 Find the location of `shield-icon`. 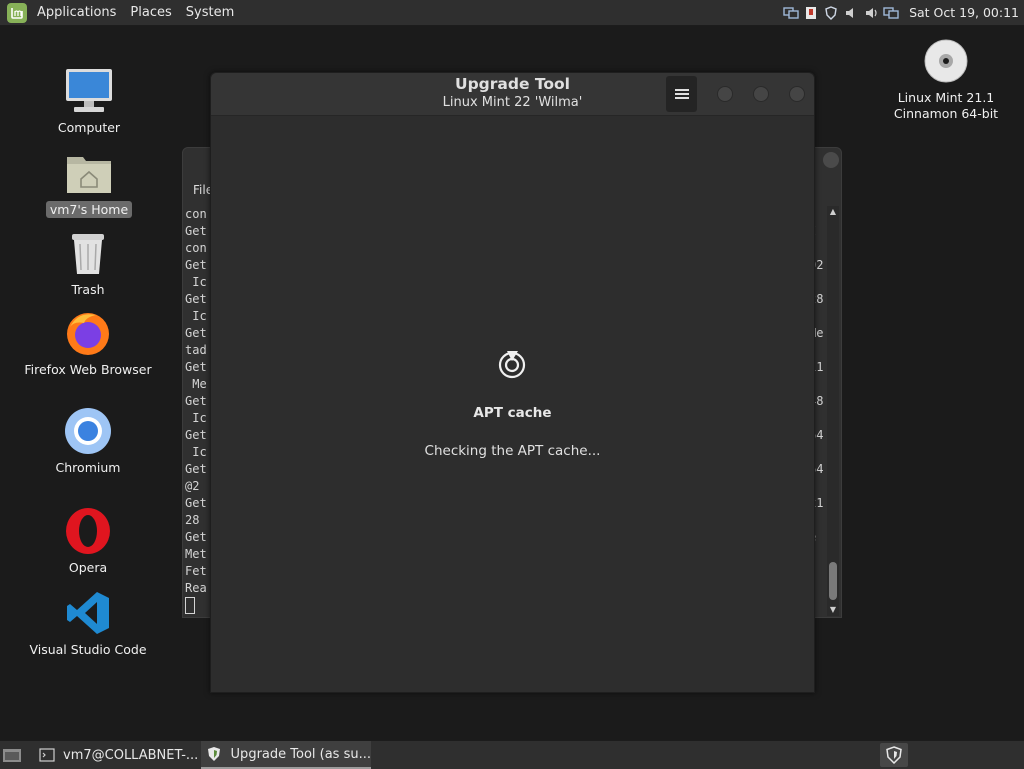

shield-icon is located at coordinates (214, 754).